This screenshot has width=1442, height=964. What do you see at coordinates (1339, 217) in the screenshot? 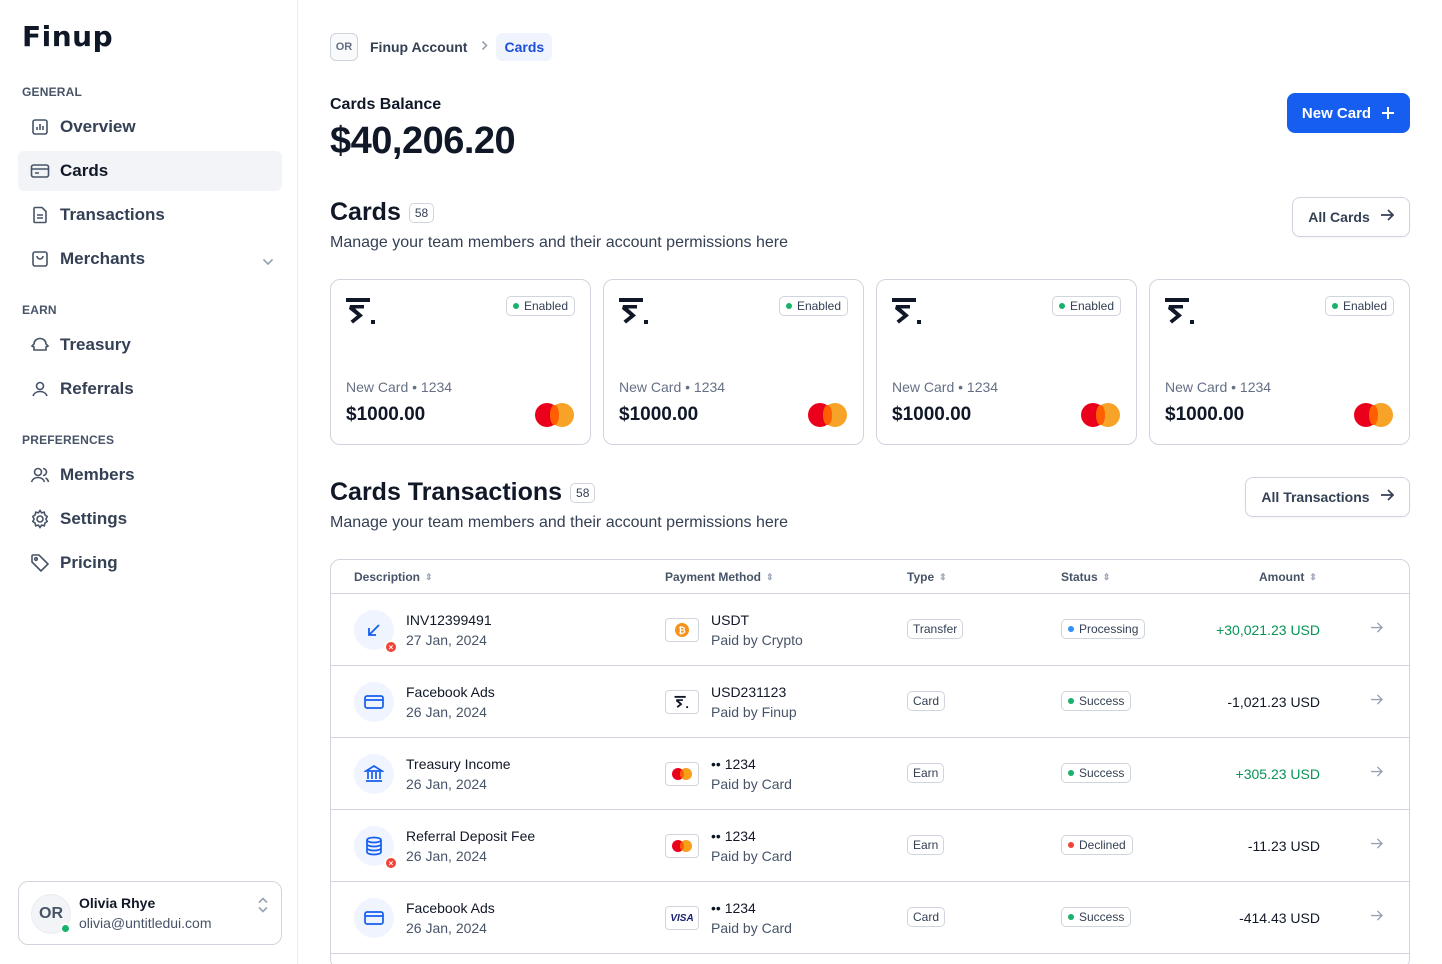
I see `all-cards-label: All Cards` at bounding box center [1339, 217].